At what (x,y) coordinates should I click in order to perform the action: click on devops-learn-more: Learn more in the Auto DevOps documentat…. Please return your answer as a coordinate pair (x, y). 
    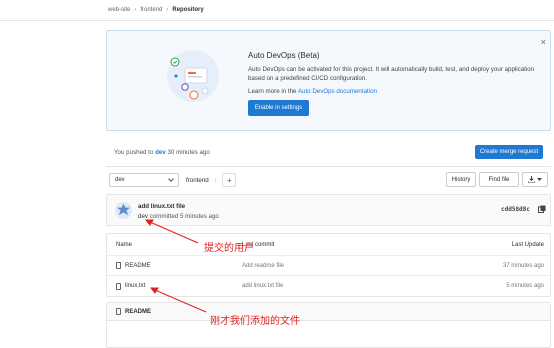
    Looking at the image, I should click on (312, 91).